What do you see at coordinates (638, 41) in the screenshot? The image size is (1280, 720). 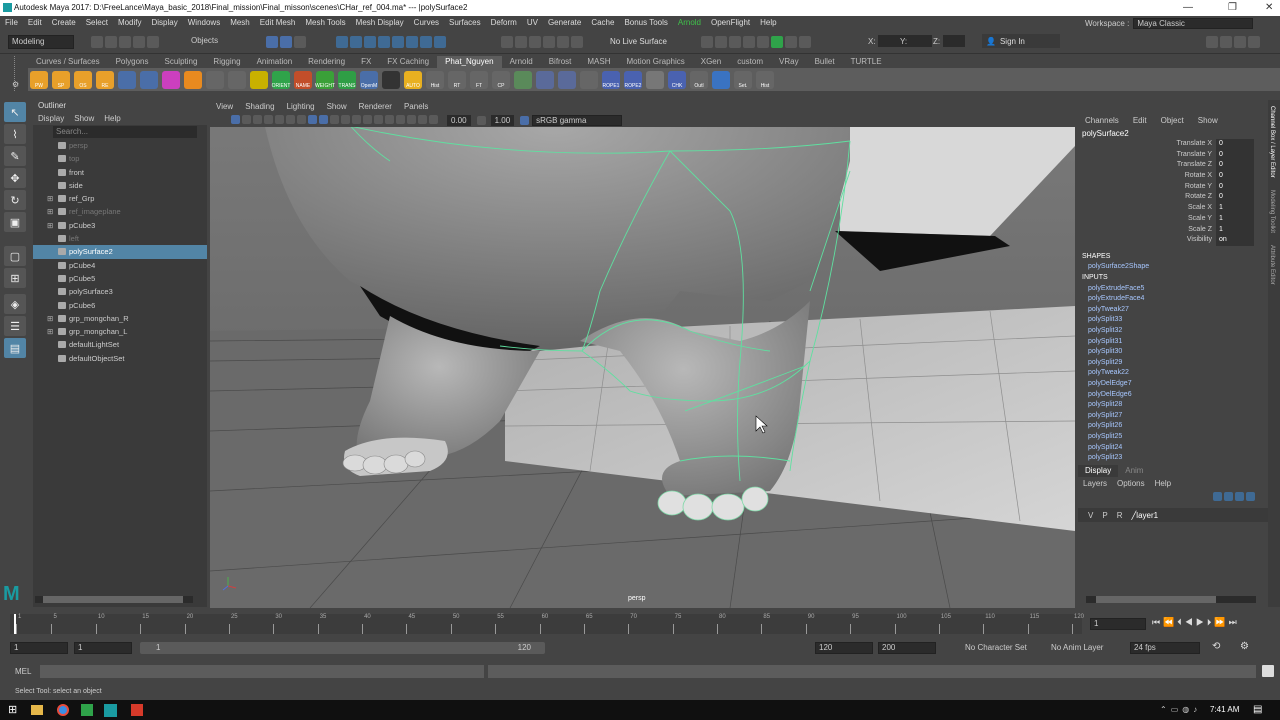 I see `live-surface-label: No Live Surface` at bounding box center [638, 41].